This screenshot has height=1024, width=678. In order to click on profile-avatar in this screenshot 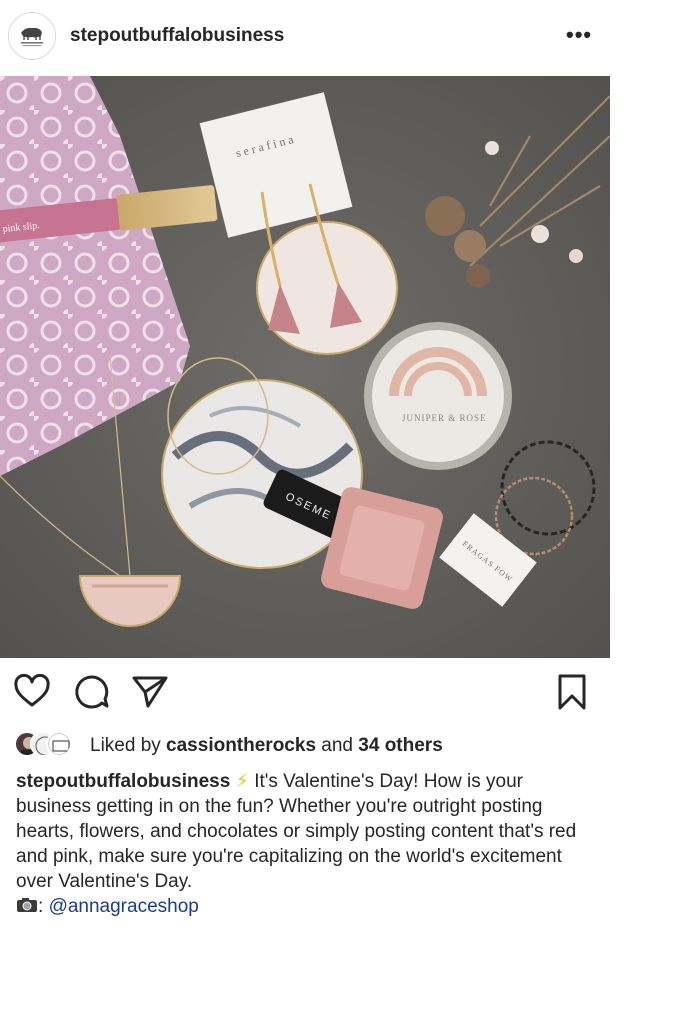, I will do `click(32, 36)`.